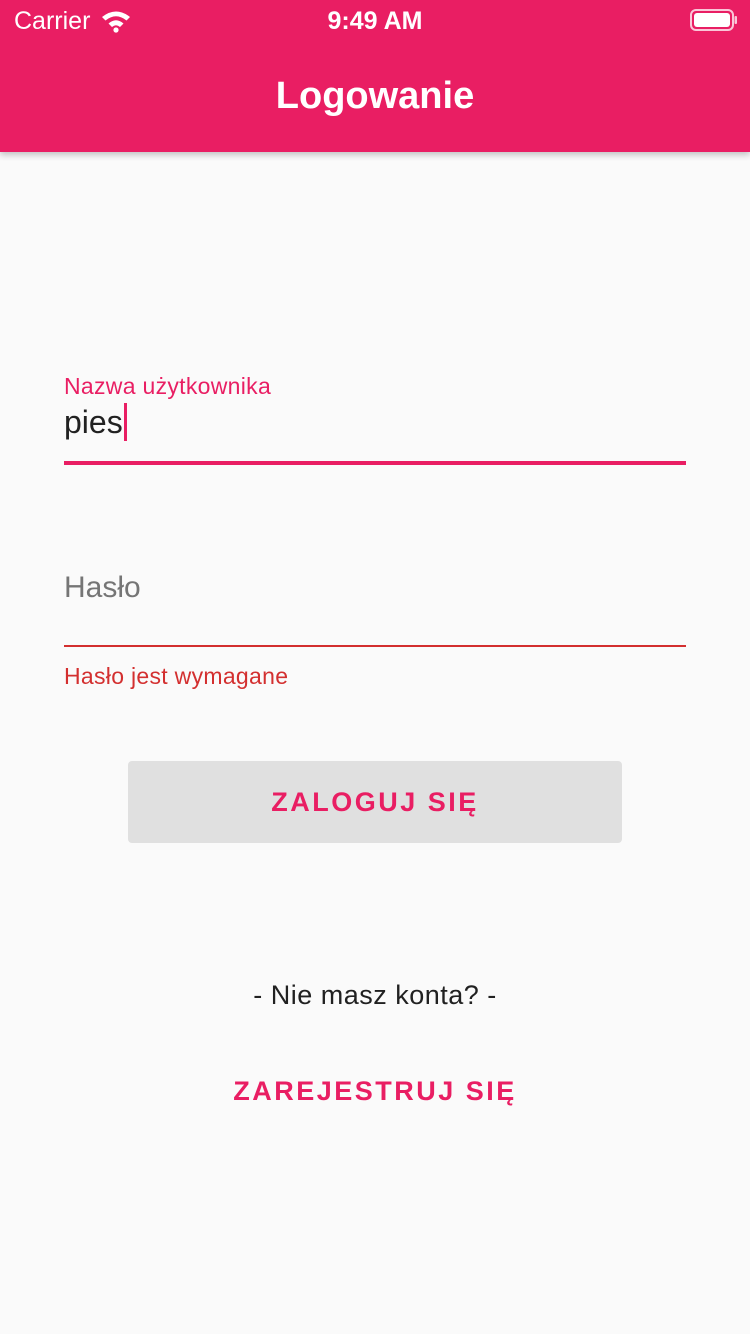 The image size is (750, 1334). What do you see at coordinates (713, 20) in the screenshot?
I see `battery-icon` at bounding box center [713, 20].